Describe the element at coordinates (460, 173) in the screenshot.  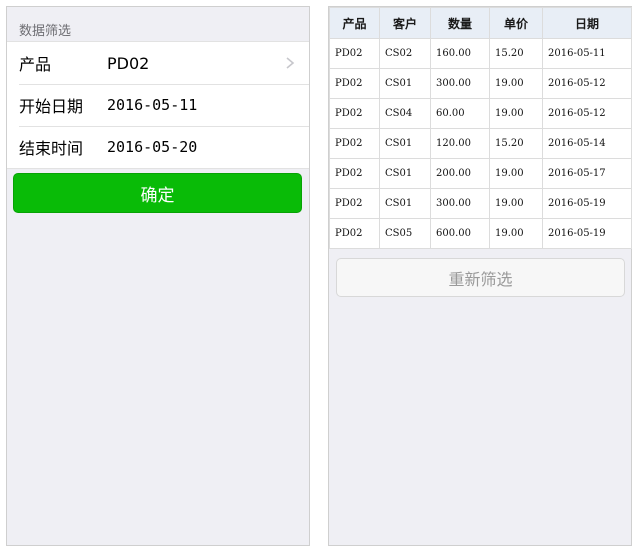
I see `cell-quantity: 200.00` at that location.